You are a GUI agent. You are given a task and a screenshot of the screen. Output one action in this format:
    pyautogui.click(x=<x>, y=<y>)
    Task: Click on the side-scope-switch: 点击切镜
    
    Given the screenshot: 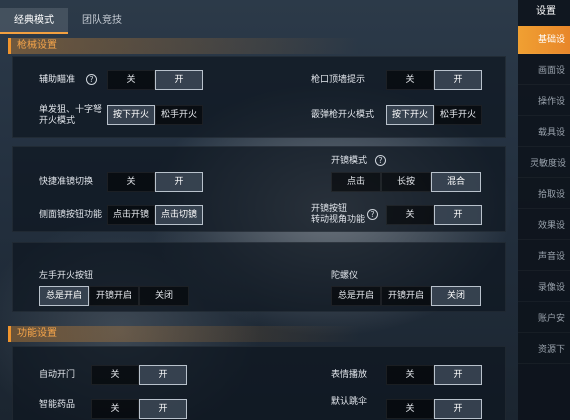 What is the action you would take?
    pyautogui.click(x=179, y=215)
    